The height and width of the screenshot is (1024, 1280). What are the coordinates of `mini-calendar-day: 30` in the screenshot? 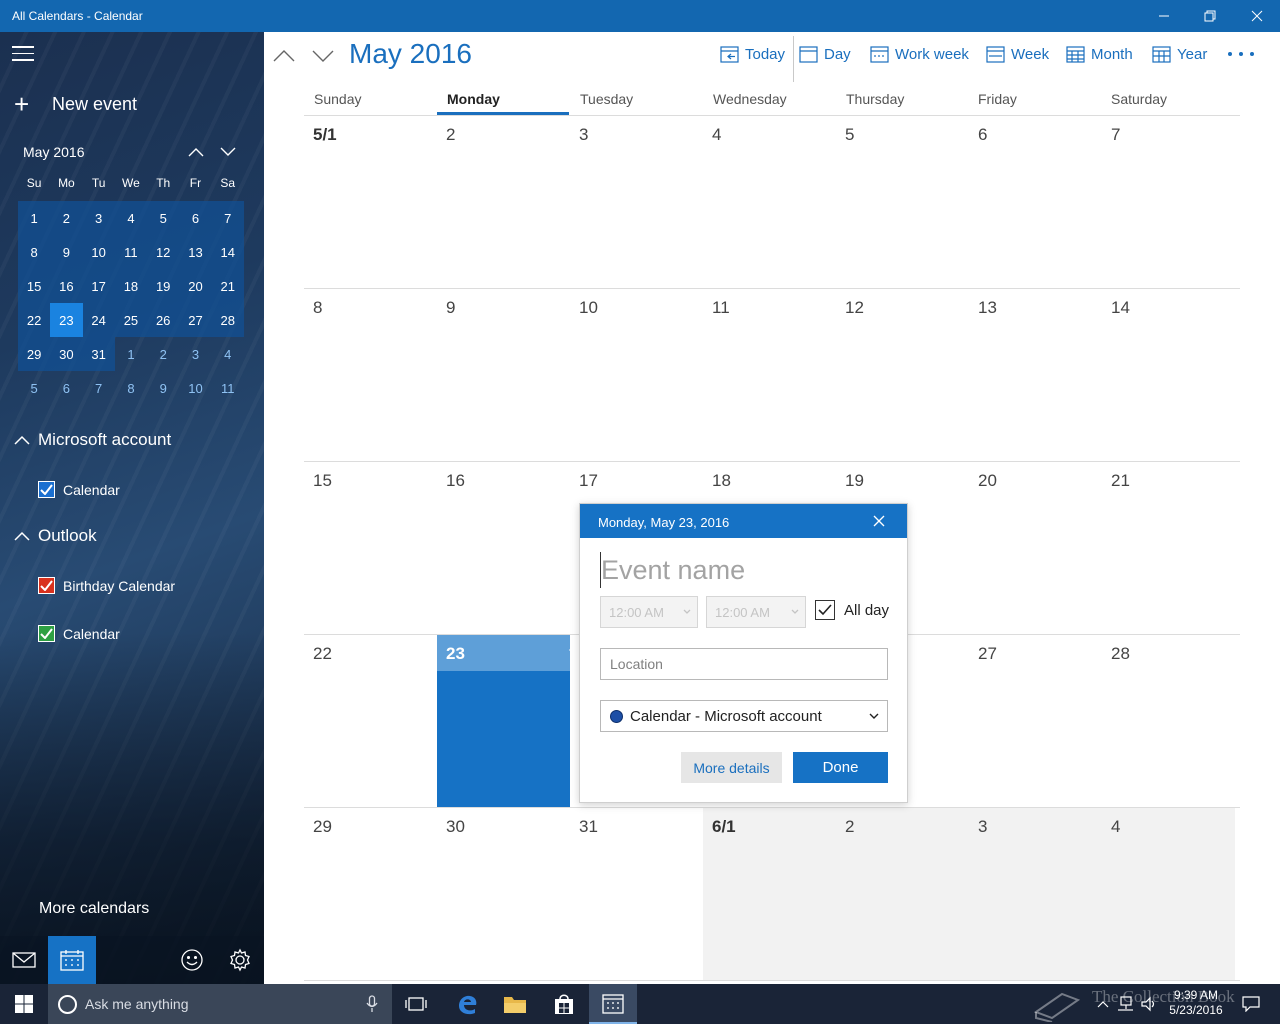 It's located at (66, 354).